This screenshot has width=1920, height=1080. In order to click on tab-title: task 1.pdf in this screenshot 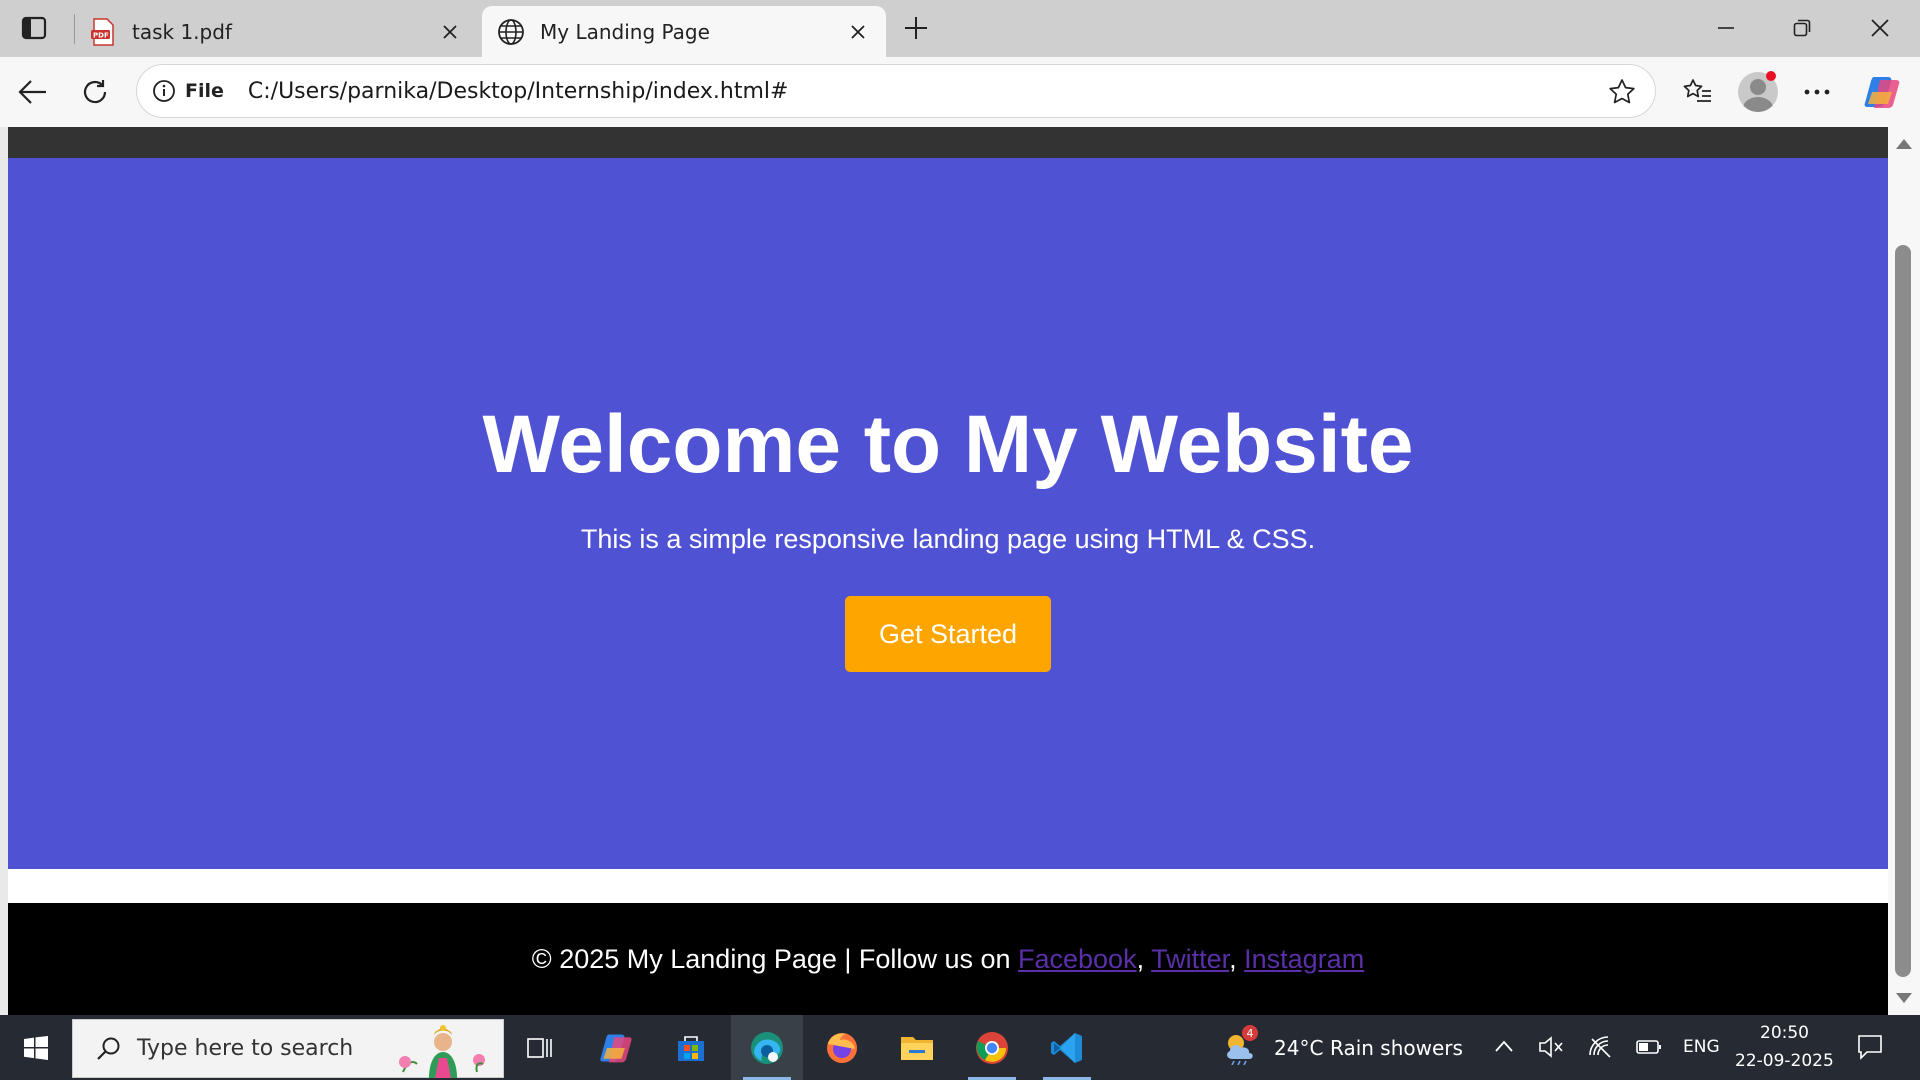, I will do `click(182, 31)`.